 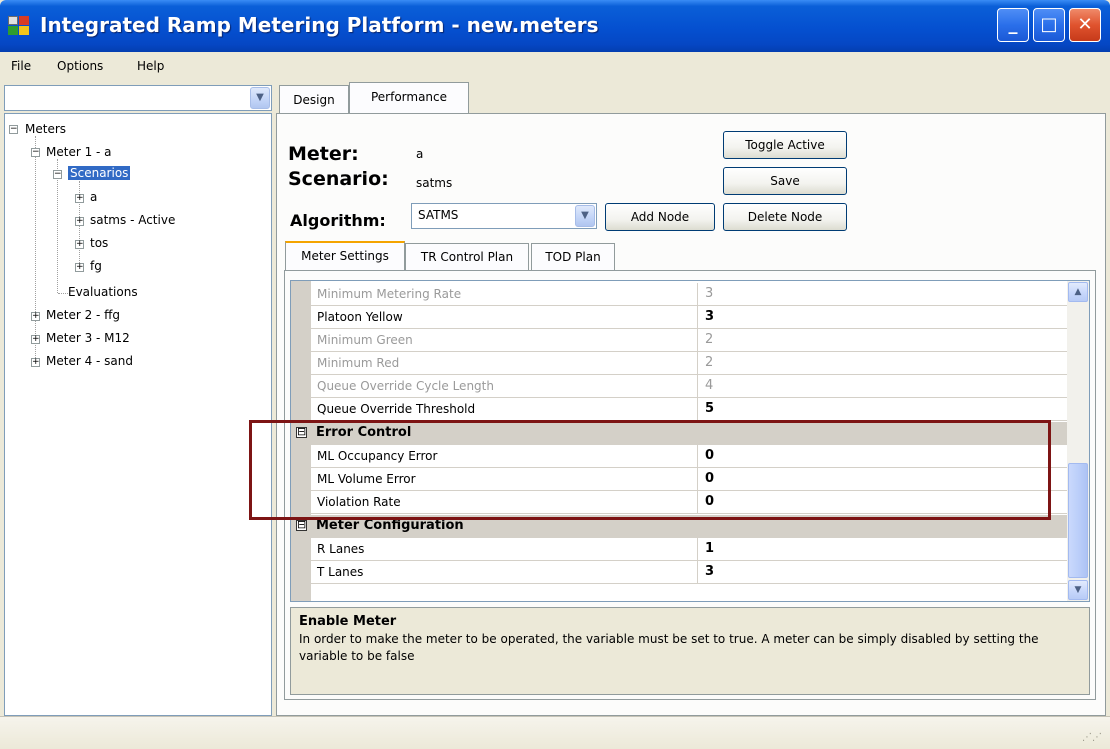 I want to click on row-name: Queue Override Threshold, so click(x=396, y=409).